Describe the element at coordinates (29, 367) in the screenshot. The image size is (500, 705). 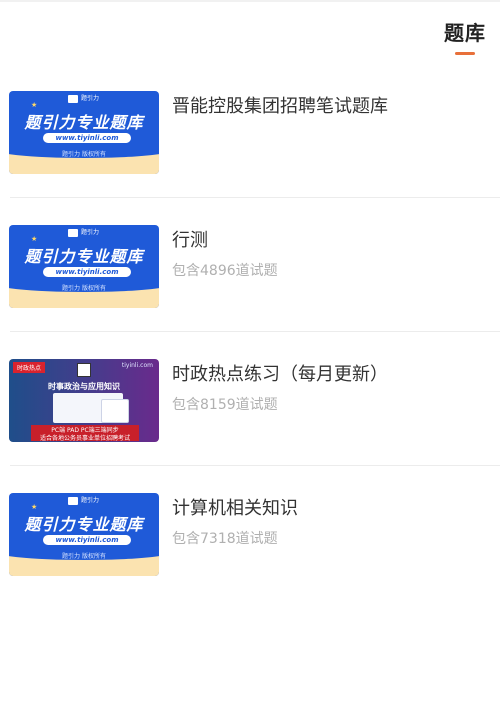
I see `banner-tag: 时政热点` at that location.